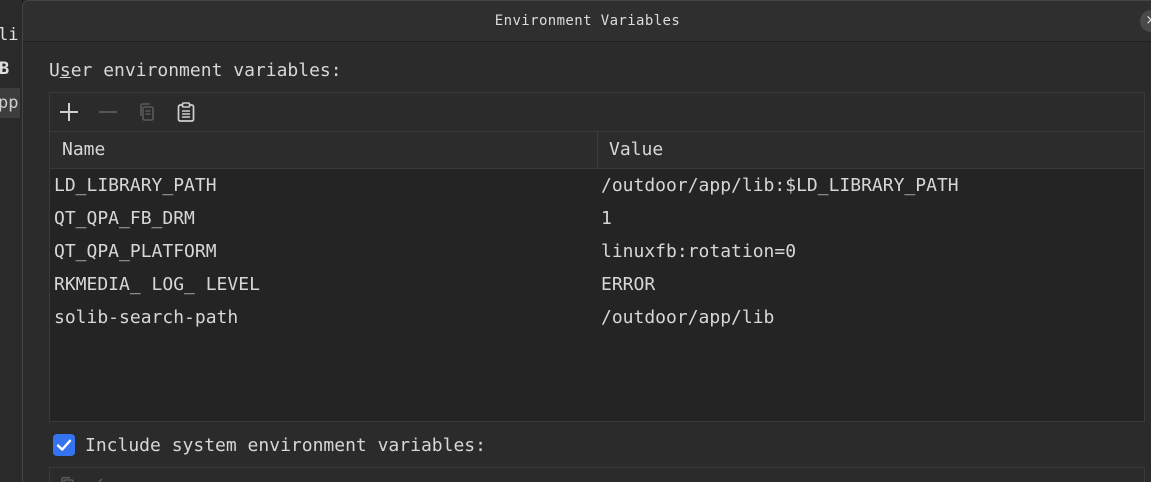  I want to click on plus-icon, so click(69, 112).